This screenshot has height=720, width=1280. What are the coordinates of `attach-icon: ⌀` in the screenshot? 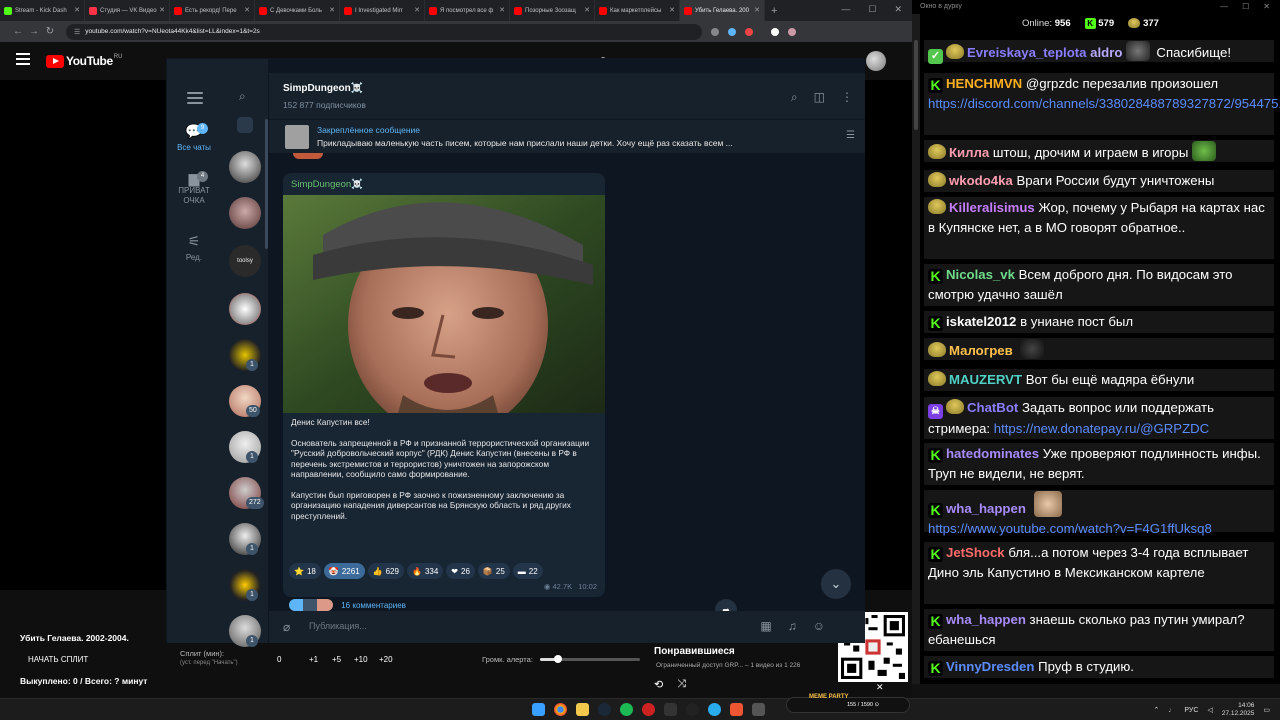 It's located at (286, 627).